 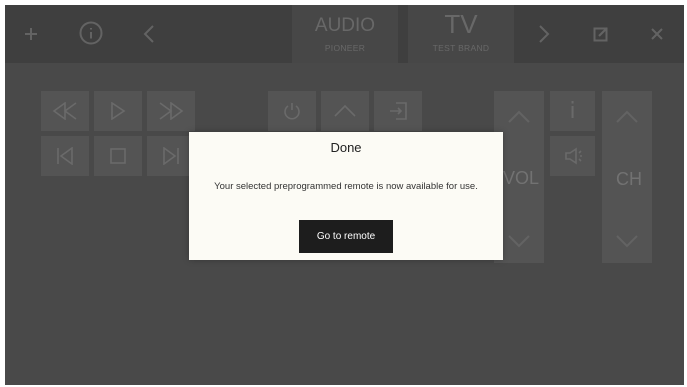 I want to click on go-to-remote-button: Go to remote, so click(x=346, y=236).